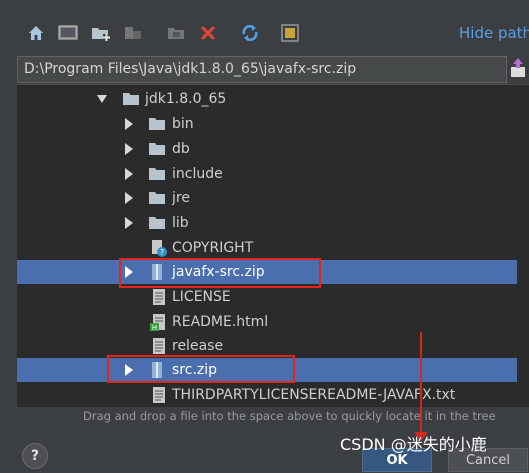 The width and height of the screenshot is (529, 473). Describe the element at coordinates (181, 149) in the screenshot. I see `tree-item-label: db` at that location.